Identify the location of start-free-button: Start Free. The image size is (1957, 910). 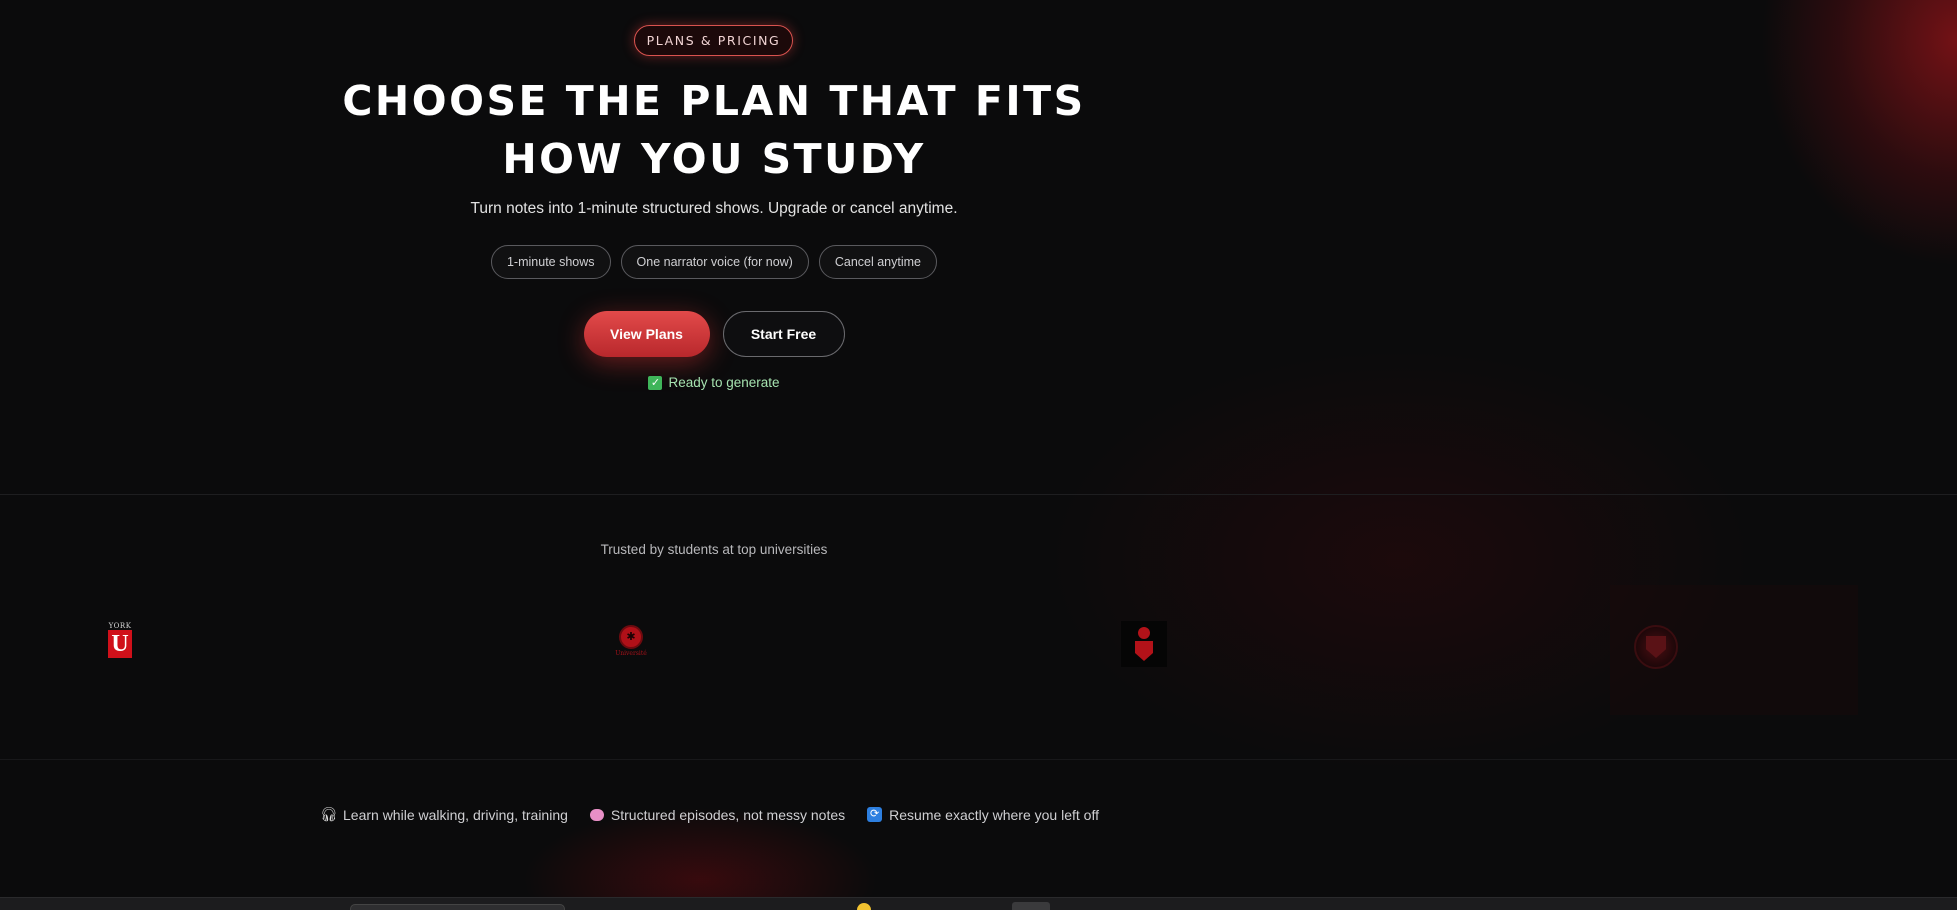
(783, 334).